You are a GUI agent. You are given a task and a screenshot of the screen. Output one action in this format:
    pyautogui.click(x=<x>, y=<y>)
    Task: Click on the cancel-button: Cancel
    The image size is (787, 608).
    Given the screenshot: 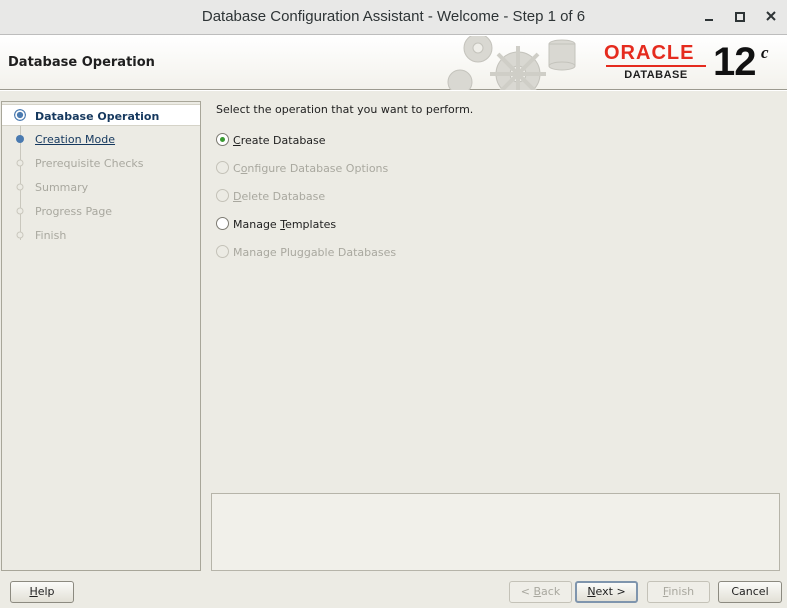 What is the action you would take?
    pyautogui.click(x=750, y=592)
    